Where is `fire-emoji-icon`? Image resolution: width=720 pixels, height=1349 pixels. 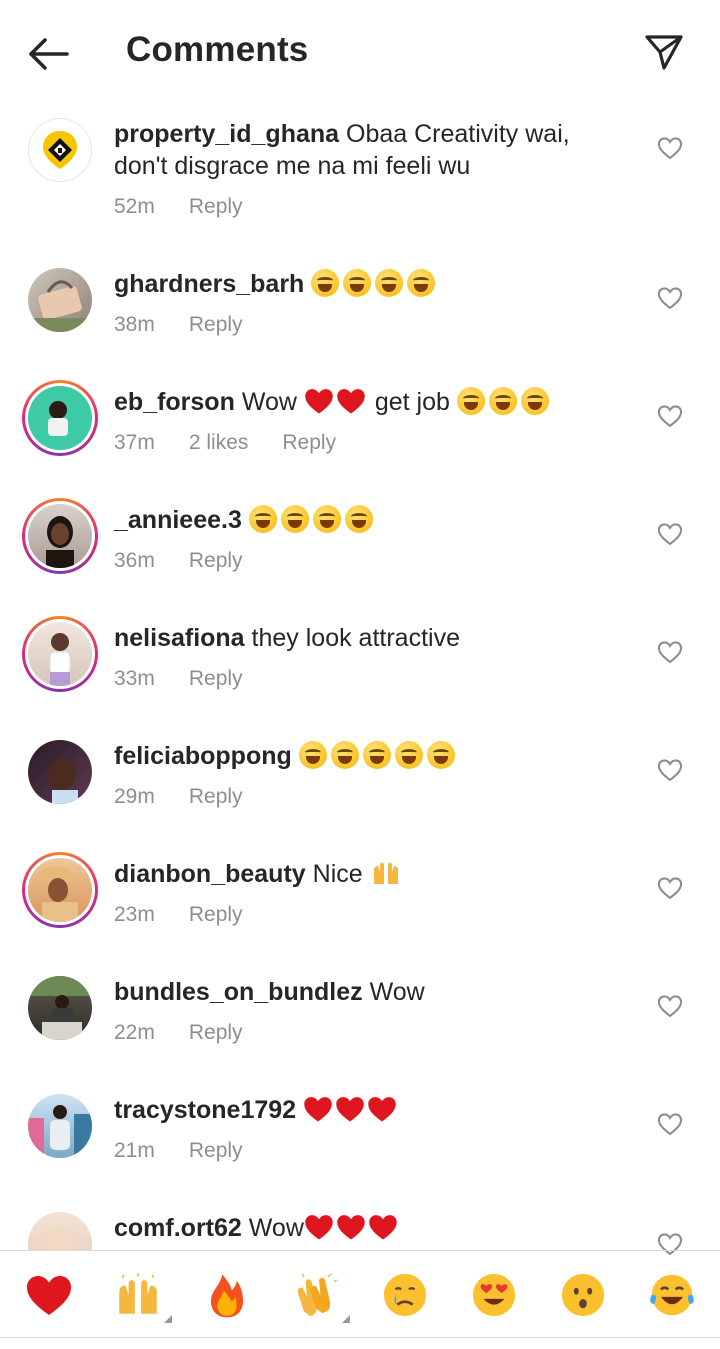
fire-emoji-icon is located at coordinates (226, 1296).